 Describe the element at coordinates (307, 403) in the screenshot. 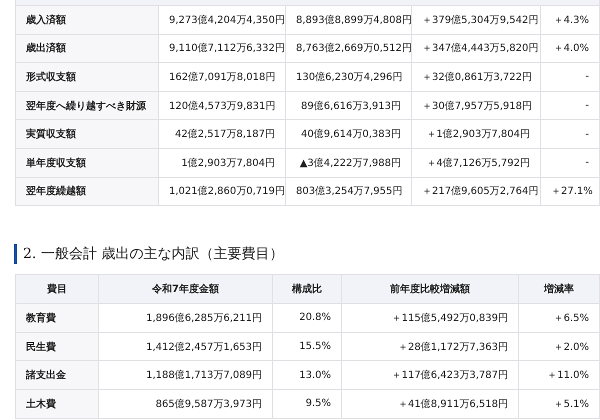

I see `table-cell: 9.5%` at that location.